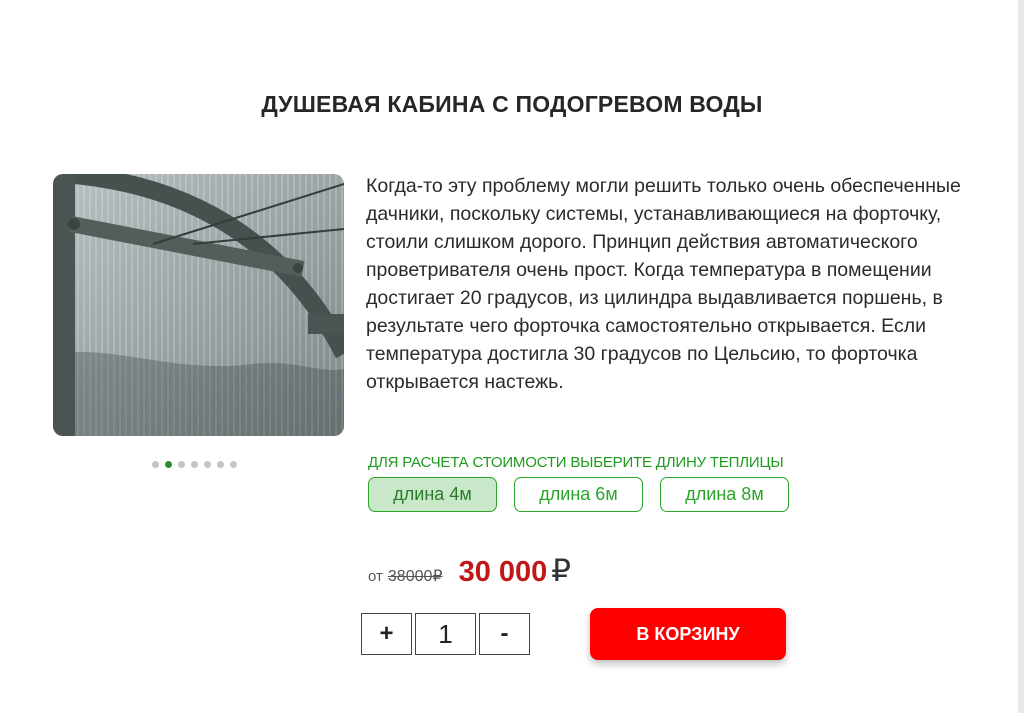  Describe the element at coordinates (724, 494) in the screenshot. I see `length-option-8m: длина 8м` at that location.